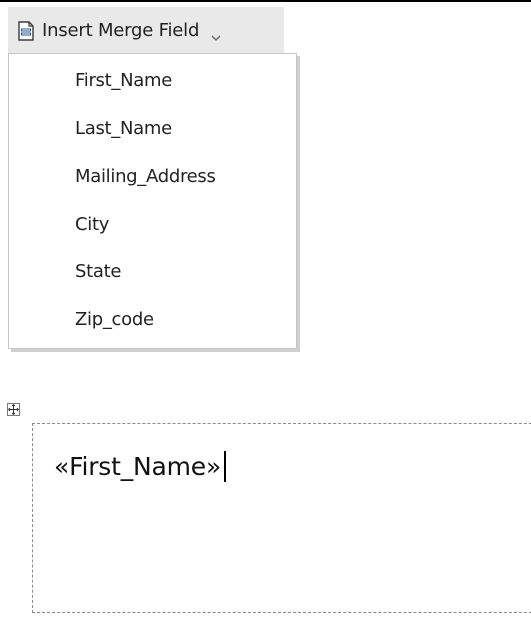  I want to click on top-border, so click(265, 1).